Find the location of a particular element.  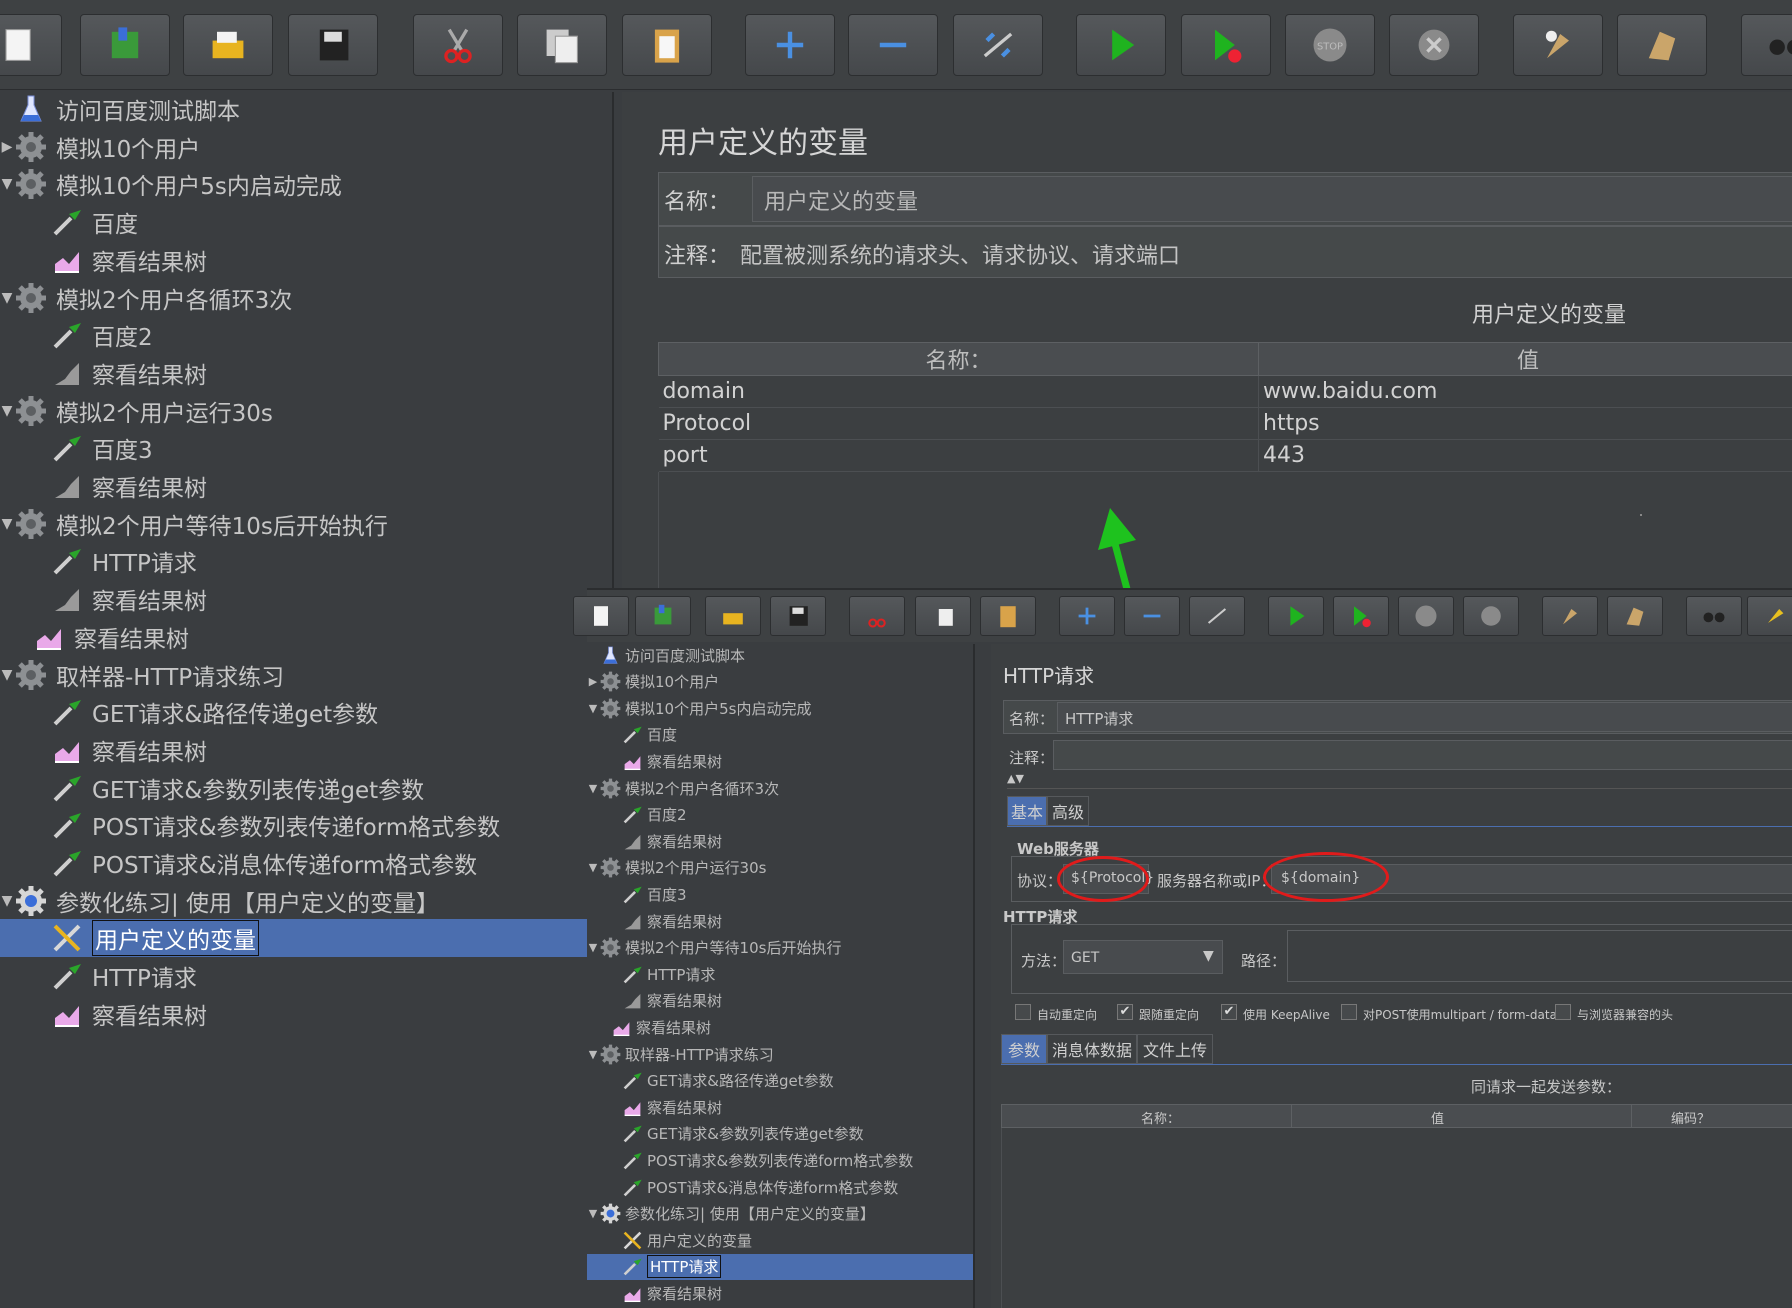

start-icon is located at coordinates (1121, 45).